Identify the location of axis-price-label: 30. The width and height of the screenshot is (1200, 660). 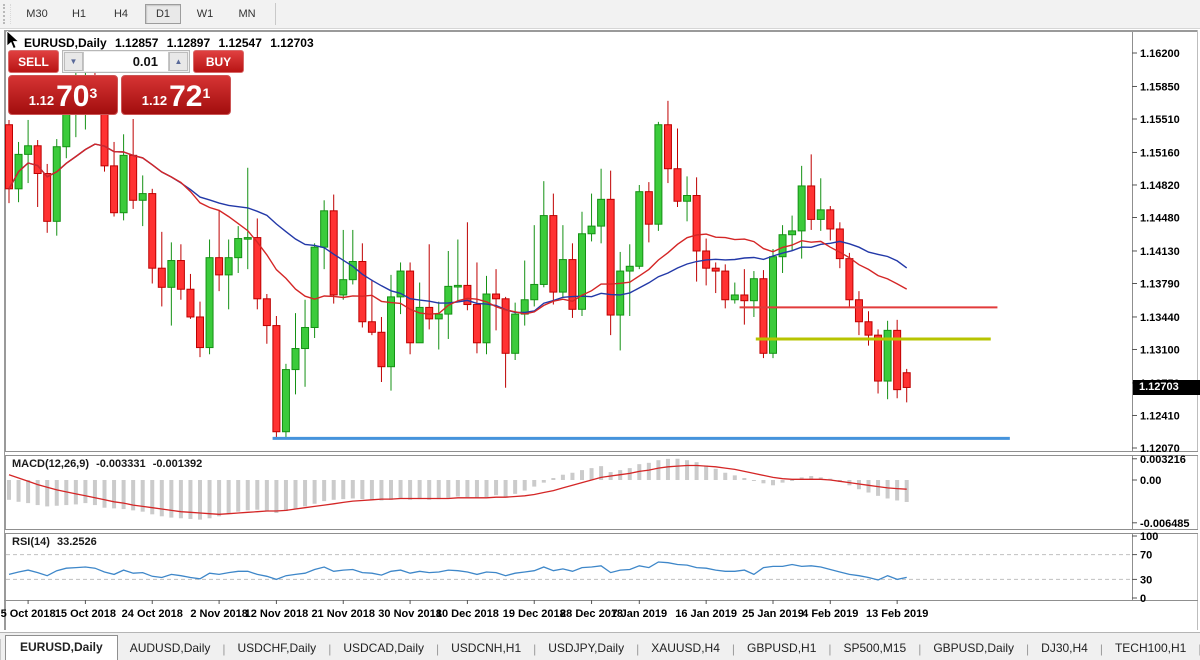
(1146, 580).